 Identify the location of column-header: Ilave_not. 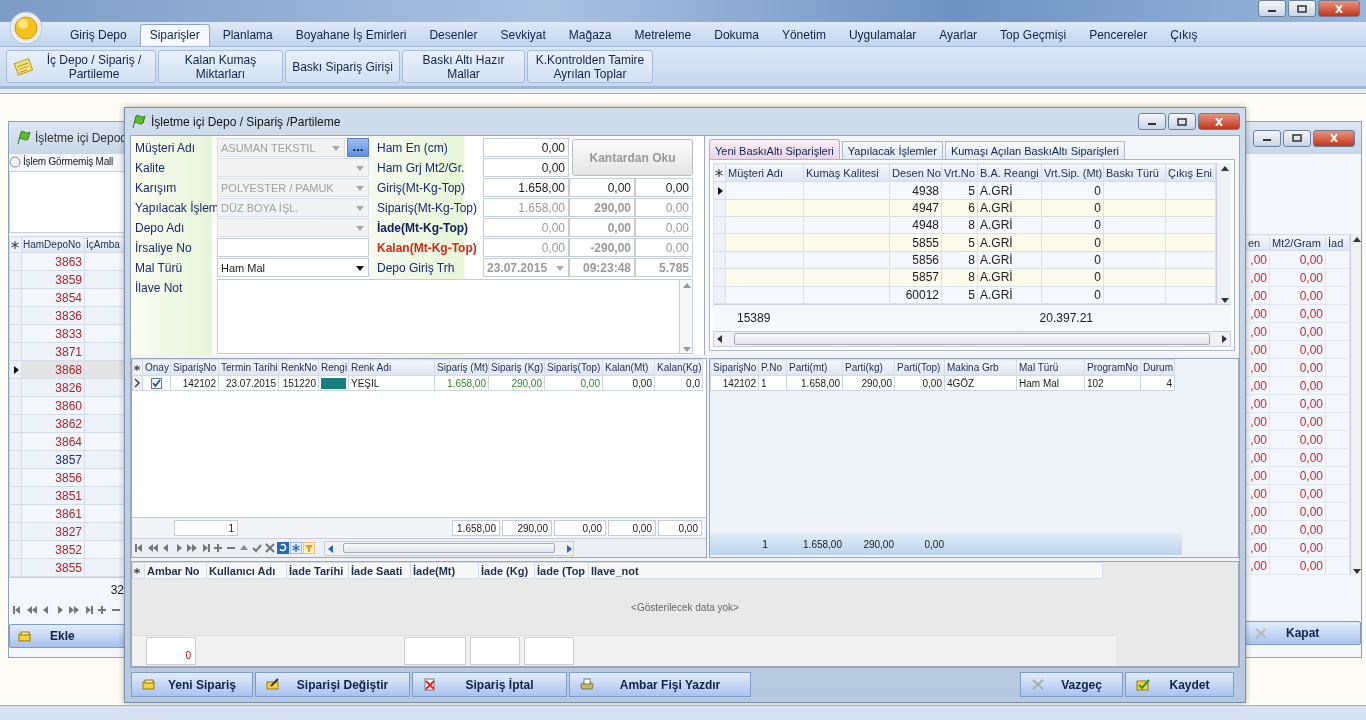
(845, 570).